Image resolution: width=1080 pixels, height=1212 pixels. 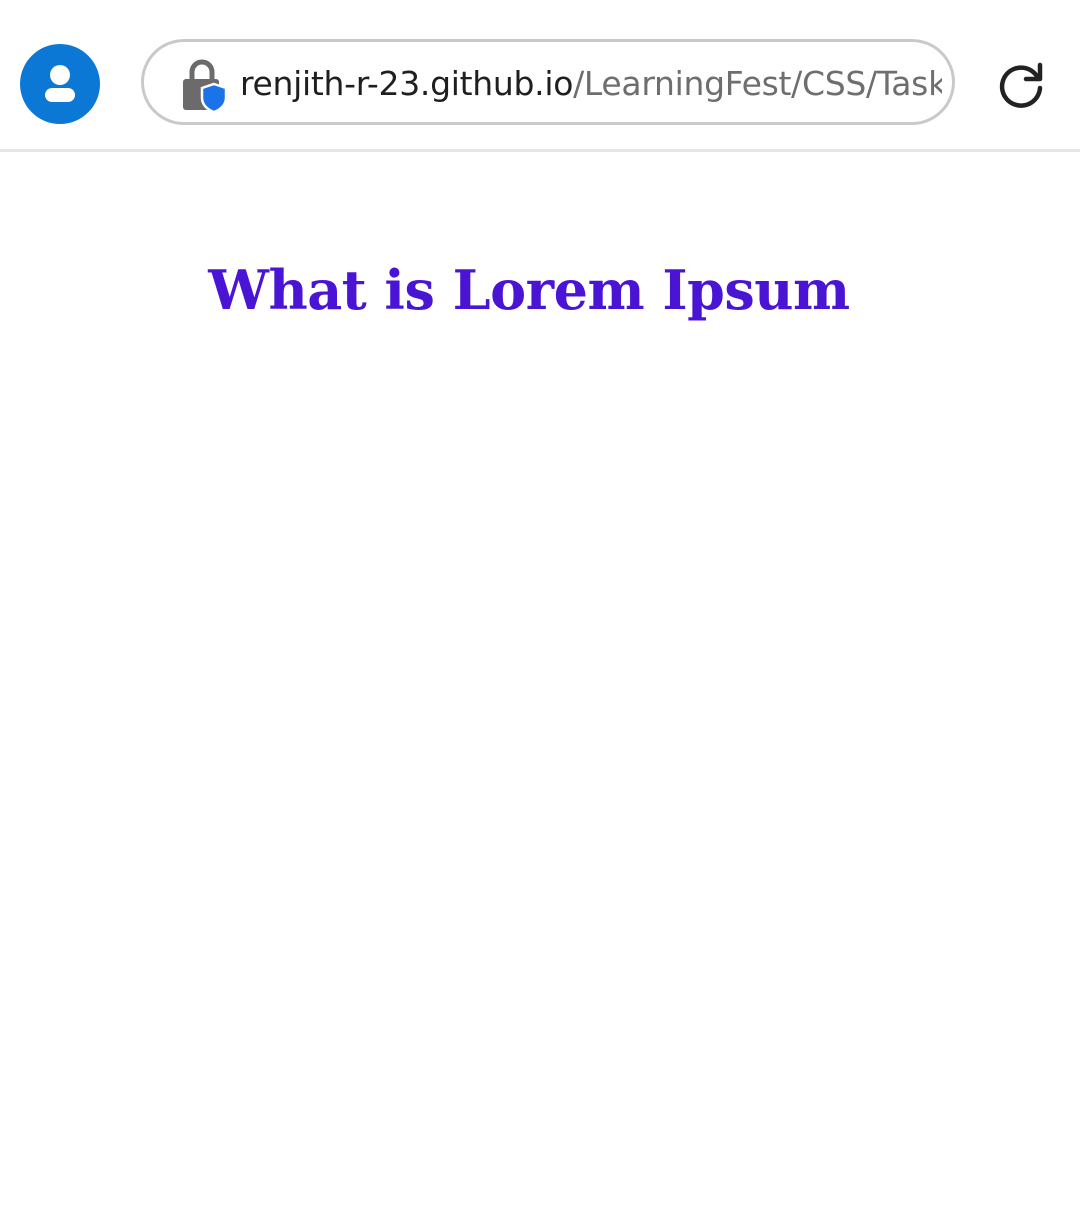 I want to click on profile-button, so click(x=60, y=84).